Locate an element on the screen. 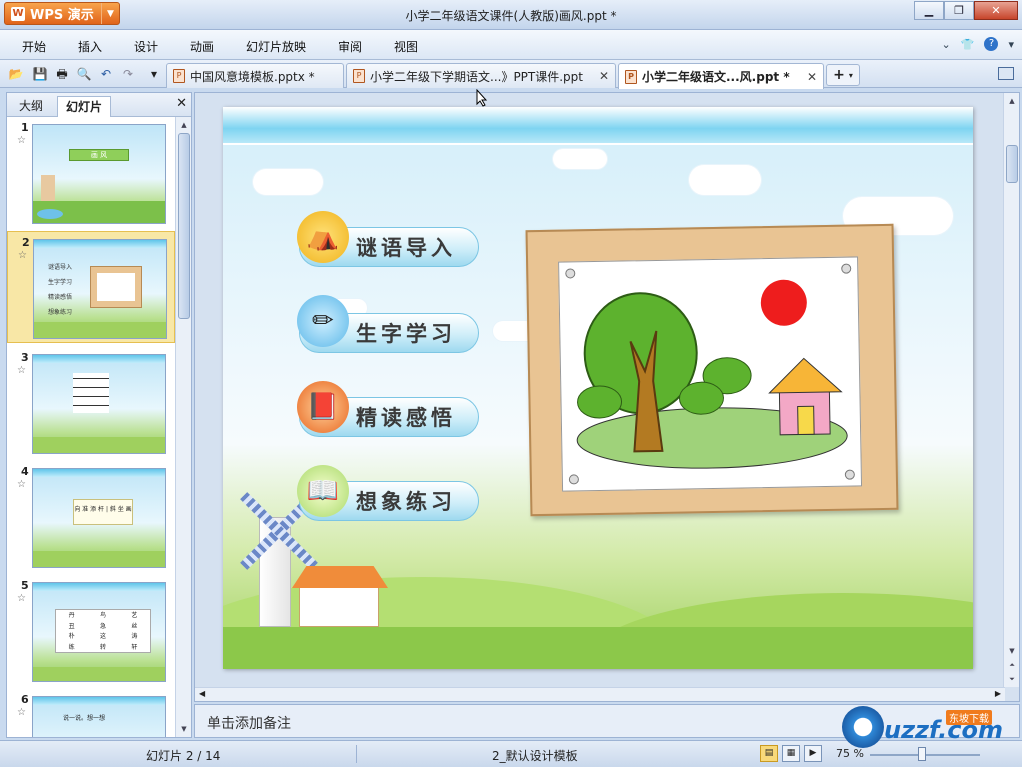 This screenshot has height=767, width=1022. document-tab: P 中国风意境模板.pptx * is located at coordinates (255, 75).